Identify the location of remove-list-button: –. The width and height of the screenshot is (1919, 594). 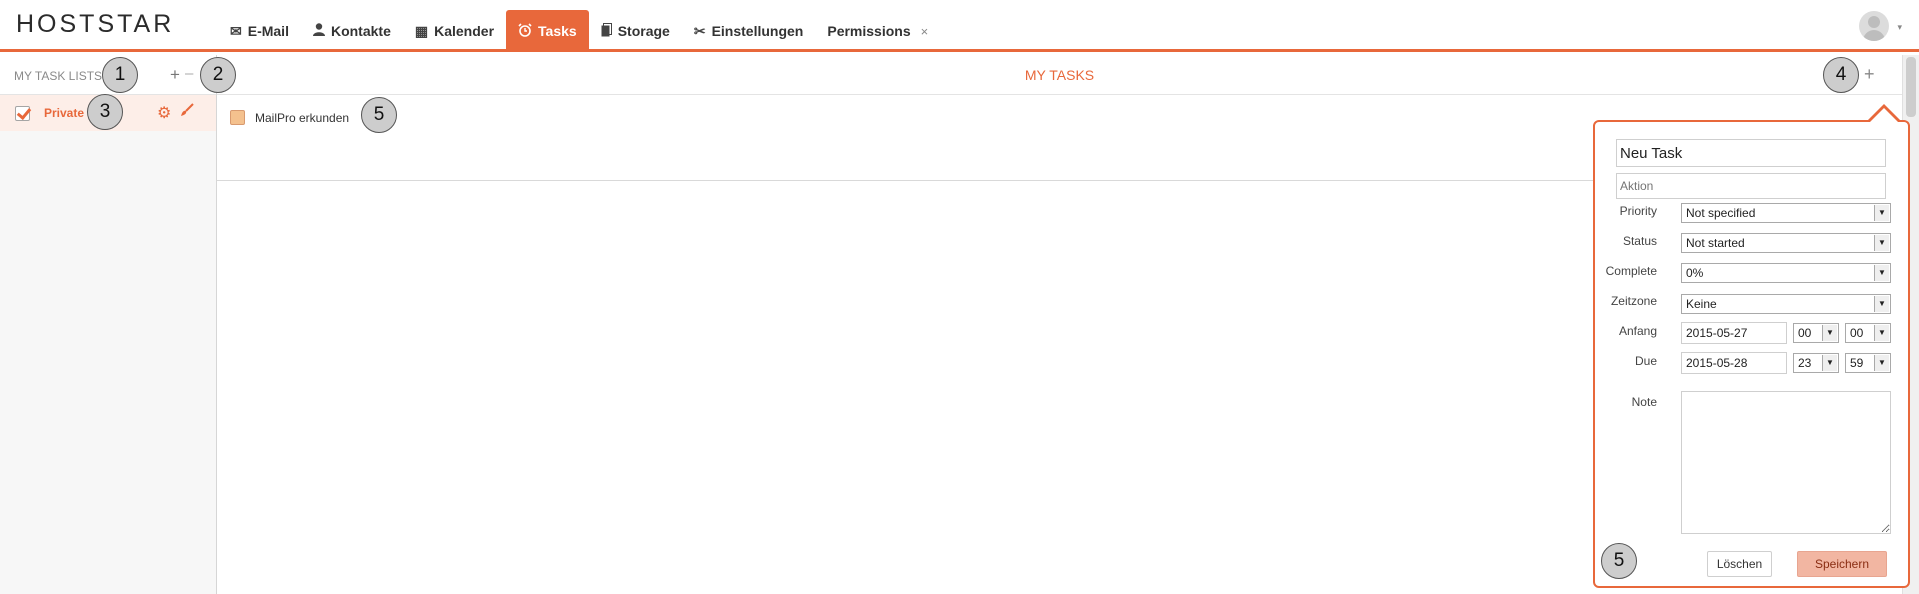
(189, 73).